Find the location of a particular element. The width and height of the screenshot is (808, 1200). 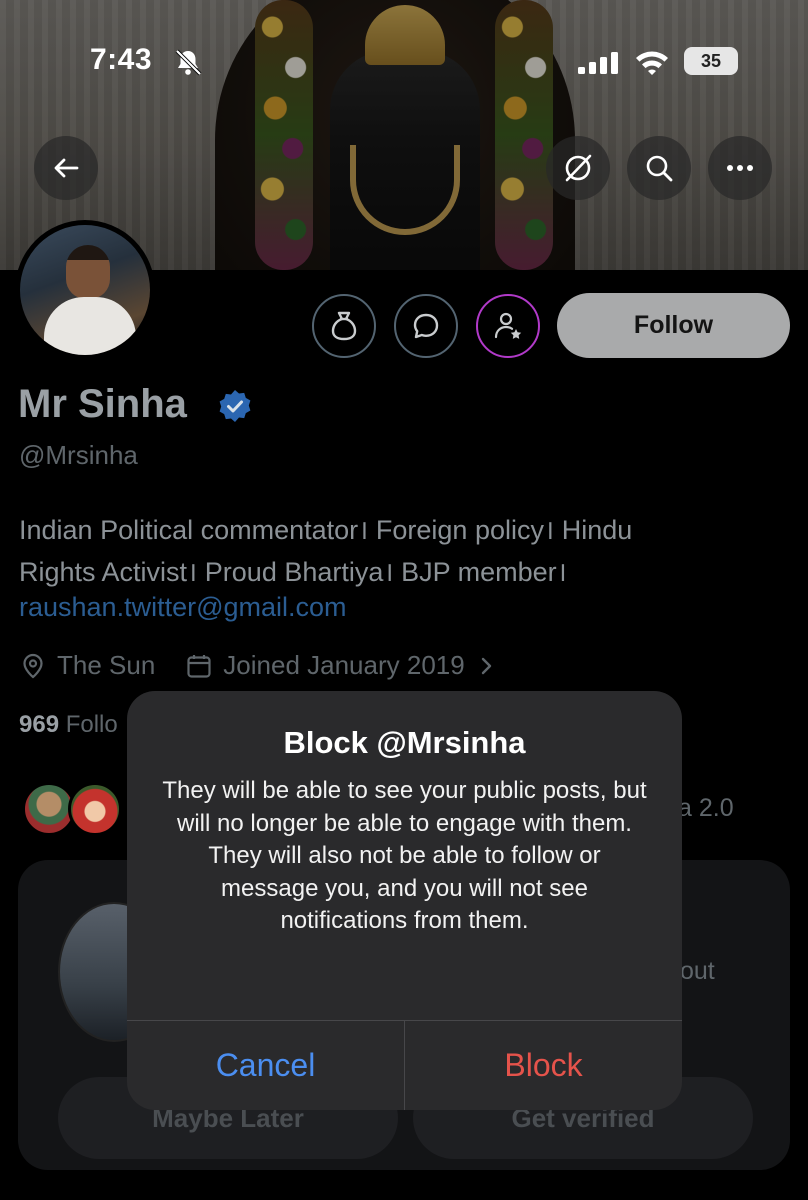

alert-title: Block @Mrsinha is located at coordinates (404, 742).